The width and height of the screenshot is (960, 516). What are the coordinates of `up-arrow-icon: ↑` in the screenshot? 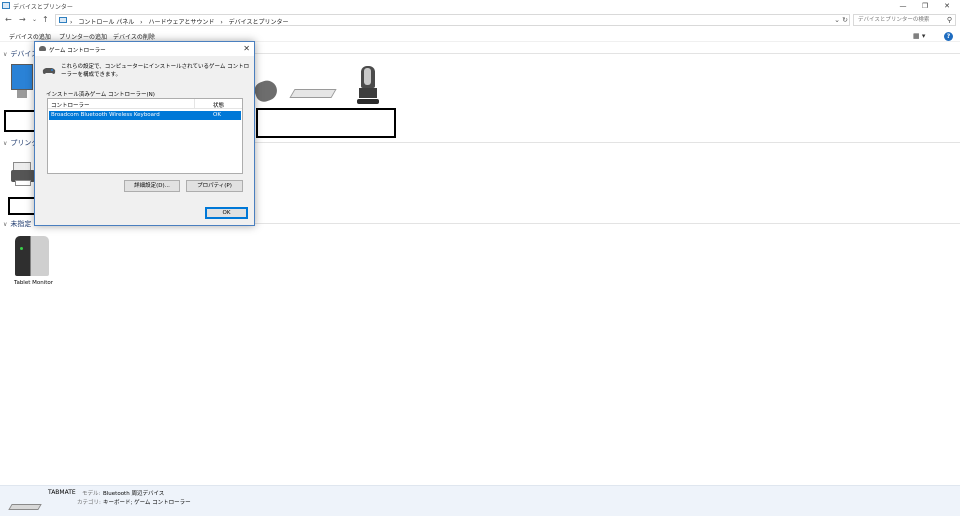 It's located at (45, 20).